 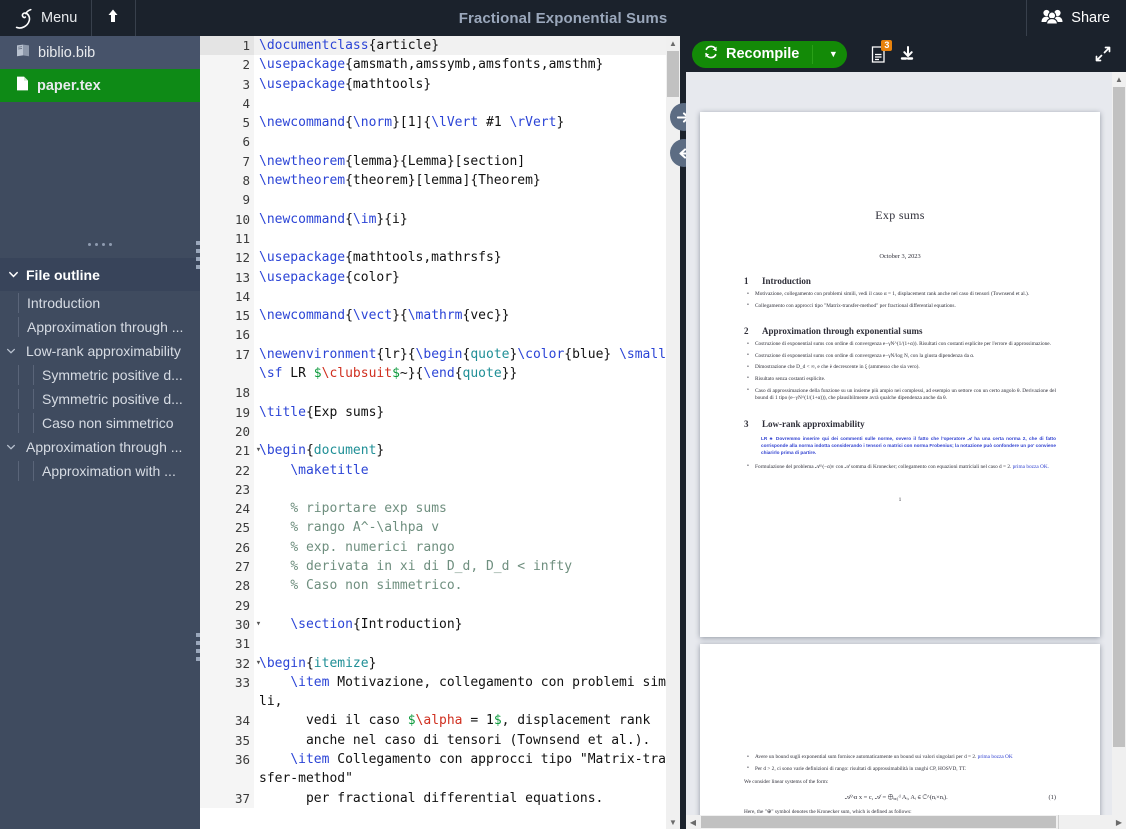 I want to click on code-line: 26 % exp. numerici rango, so click(x=440, y=547).